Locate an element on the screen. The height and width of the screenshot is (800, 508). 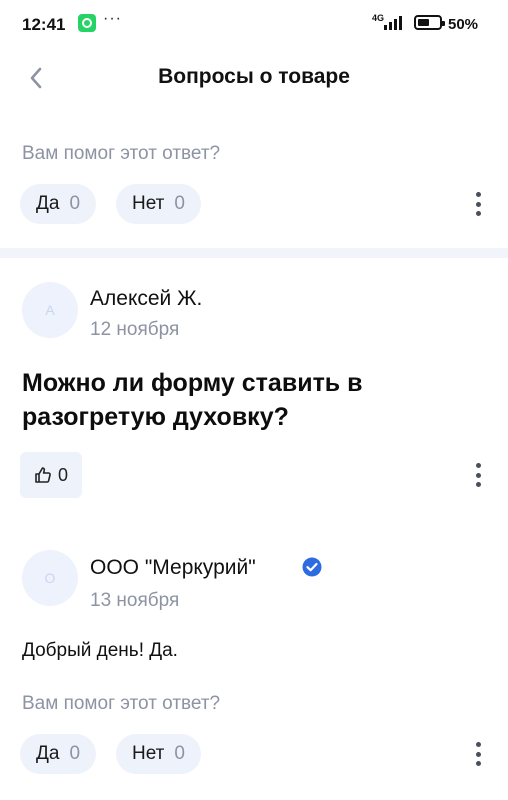
seller-avatar: О is located at coordinates (50, 578).